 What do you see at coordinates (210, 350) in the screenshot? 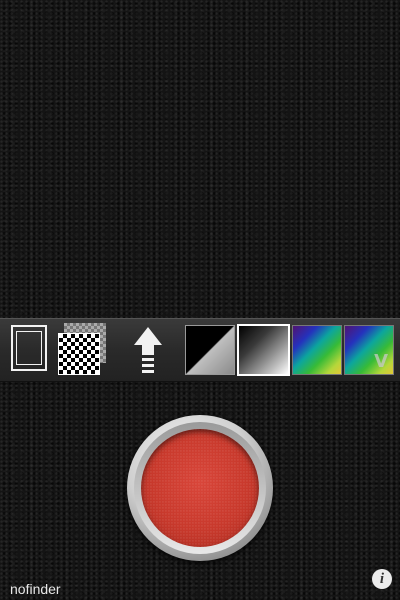
I see `split-gray-icon` at bounding box center [210, 350].